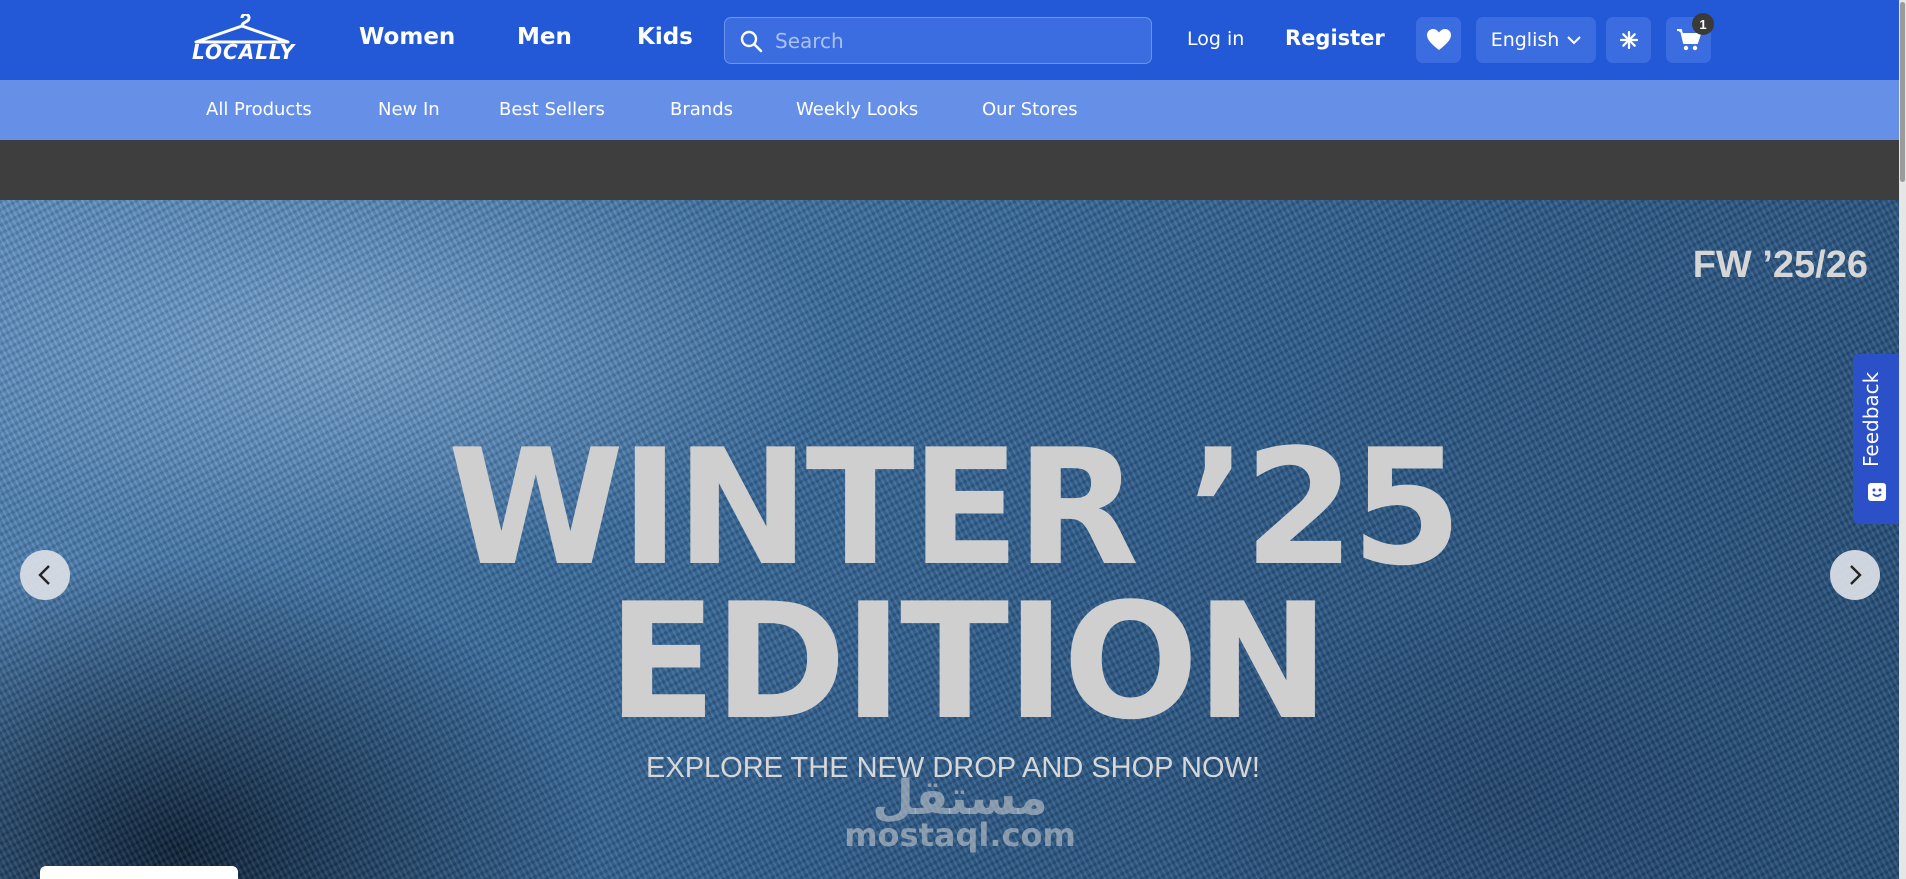 The height and width of the screenshot is (879, 1906). I want to click on chevron-left-icon, so click(44, 575).